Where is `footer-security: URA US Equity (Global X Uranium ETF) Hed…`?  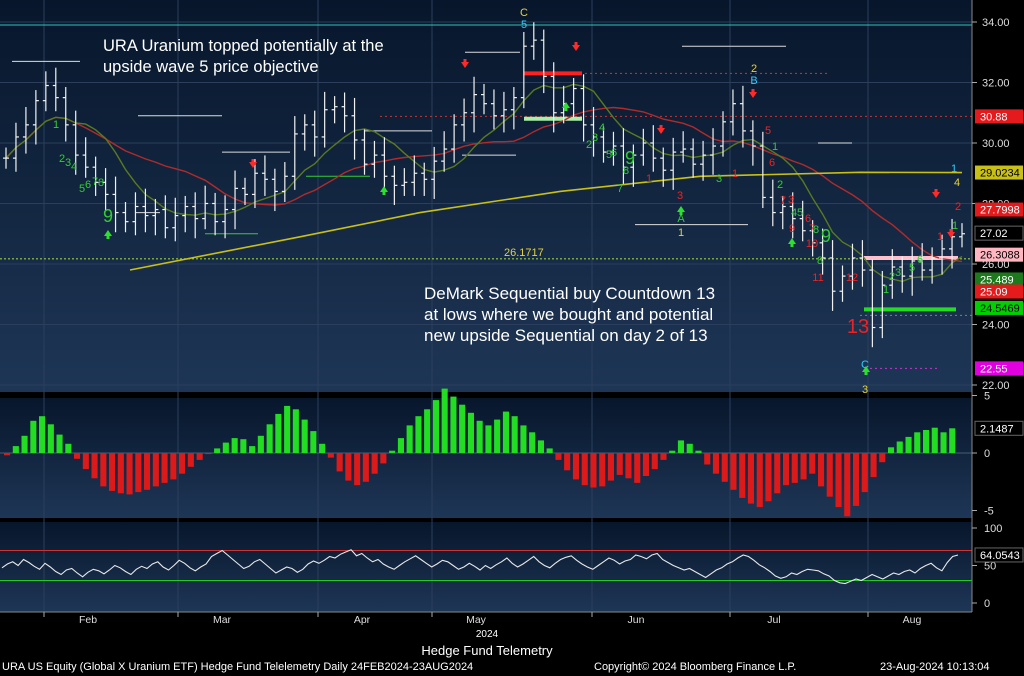
footer-security: URA US Equity (Global X Uranium ETF) Hed… is located at coordinates (238, 667).